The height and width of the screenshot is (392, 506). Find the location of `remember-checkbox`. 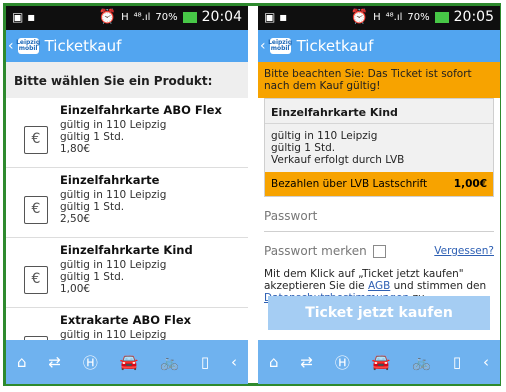

remember-checkbox is located at coordinates (379, 251).